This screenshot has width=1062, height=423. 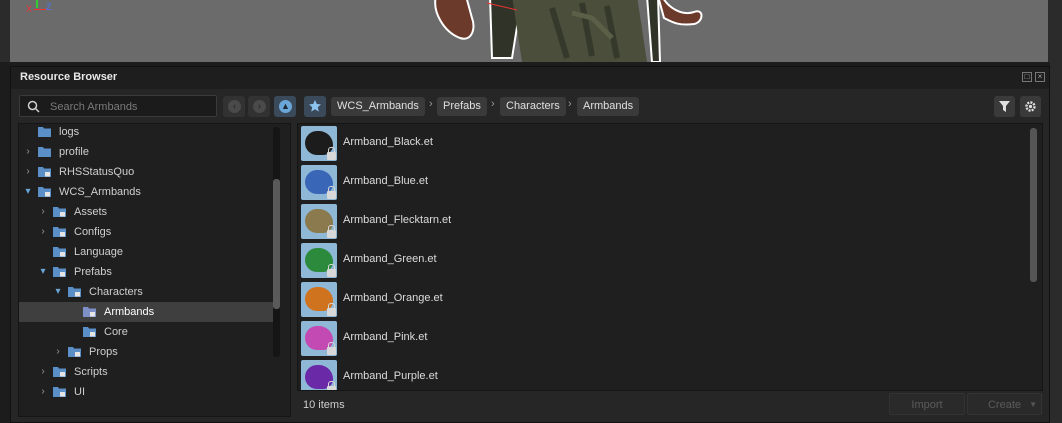 I want to click on star-icon, so click(x=315, y=106).